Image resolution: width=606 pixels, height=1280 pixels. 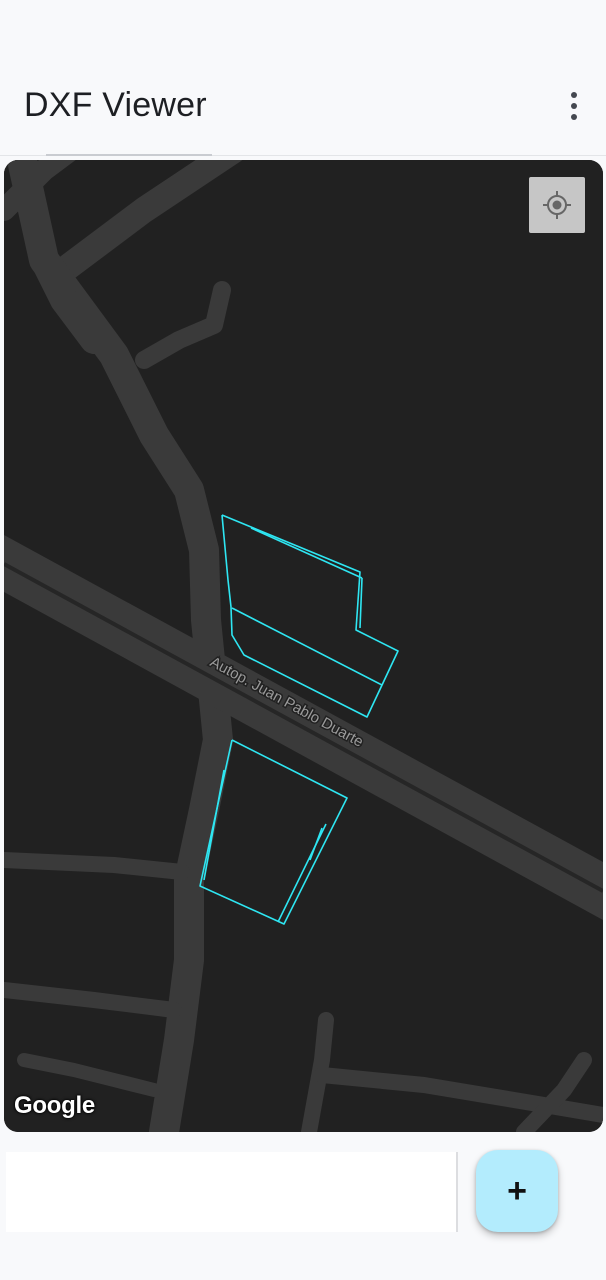 I want to click on app-title: DXF Viewer, so click(x=115, y=105).